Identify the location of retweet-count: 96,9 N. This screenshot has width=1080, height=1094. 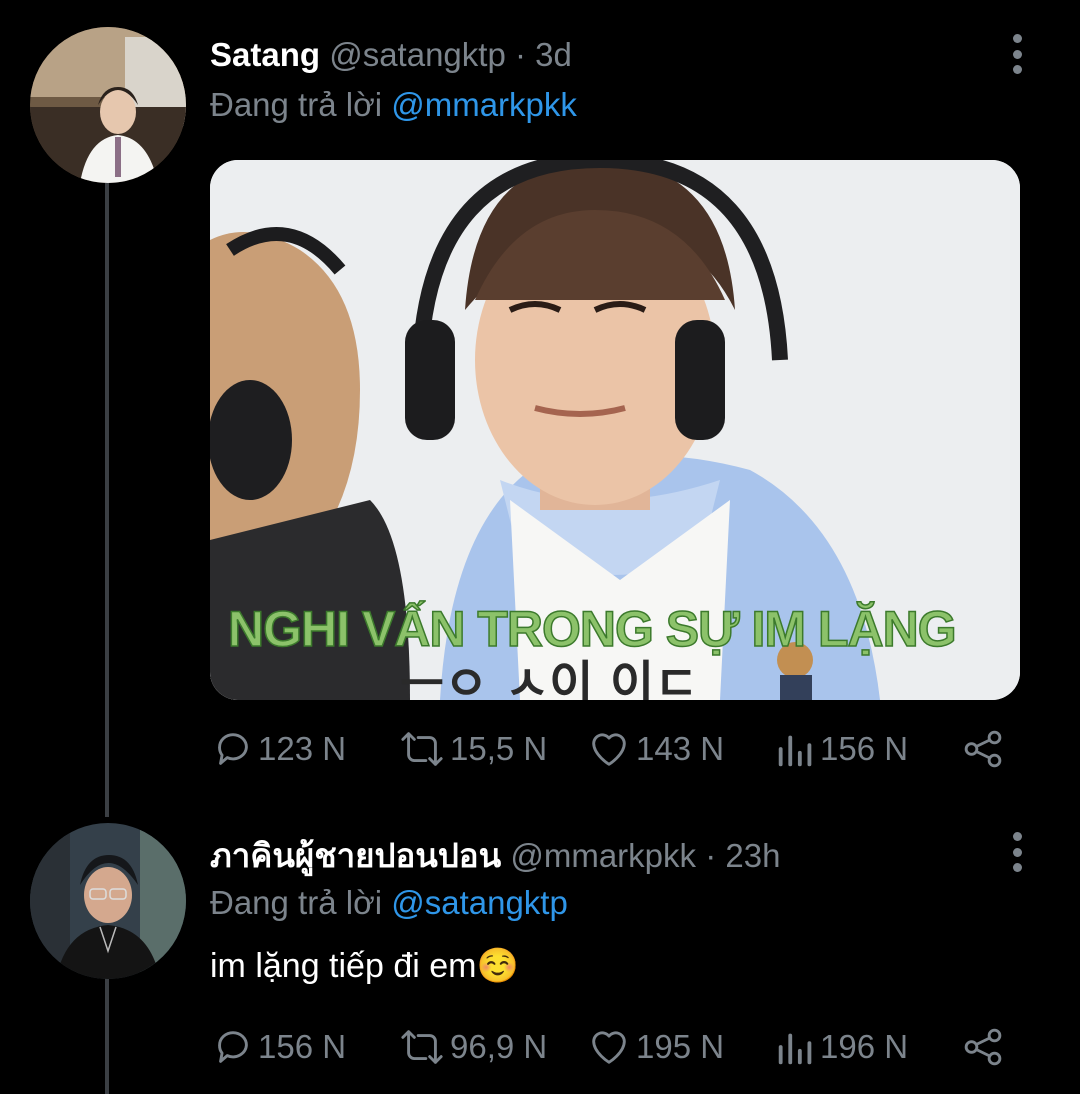
(499, 1046).